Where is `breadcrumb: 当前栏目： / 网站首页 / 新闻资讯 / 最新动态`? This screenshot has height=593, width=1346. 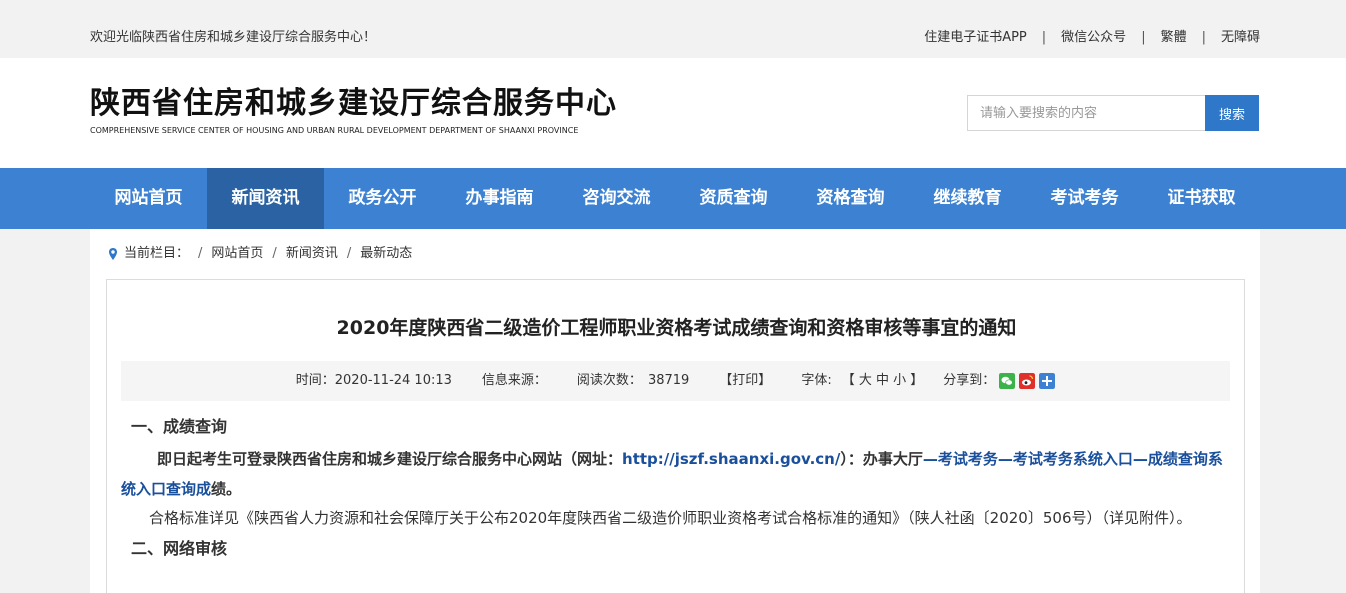
breadcrumb: 当前栏目： / 网站首页 / 新闻资讯 / 最新动态 is located at coordinates (675, 254).